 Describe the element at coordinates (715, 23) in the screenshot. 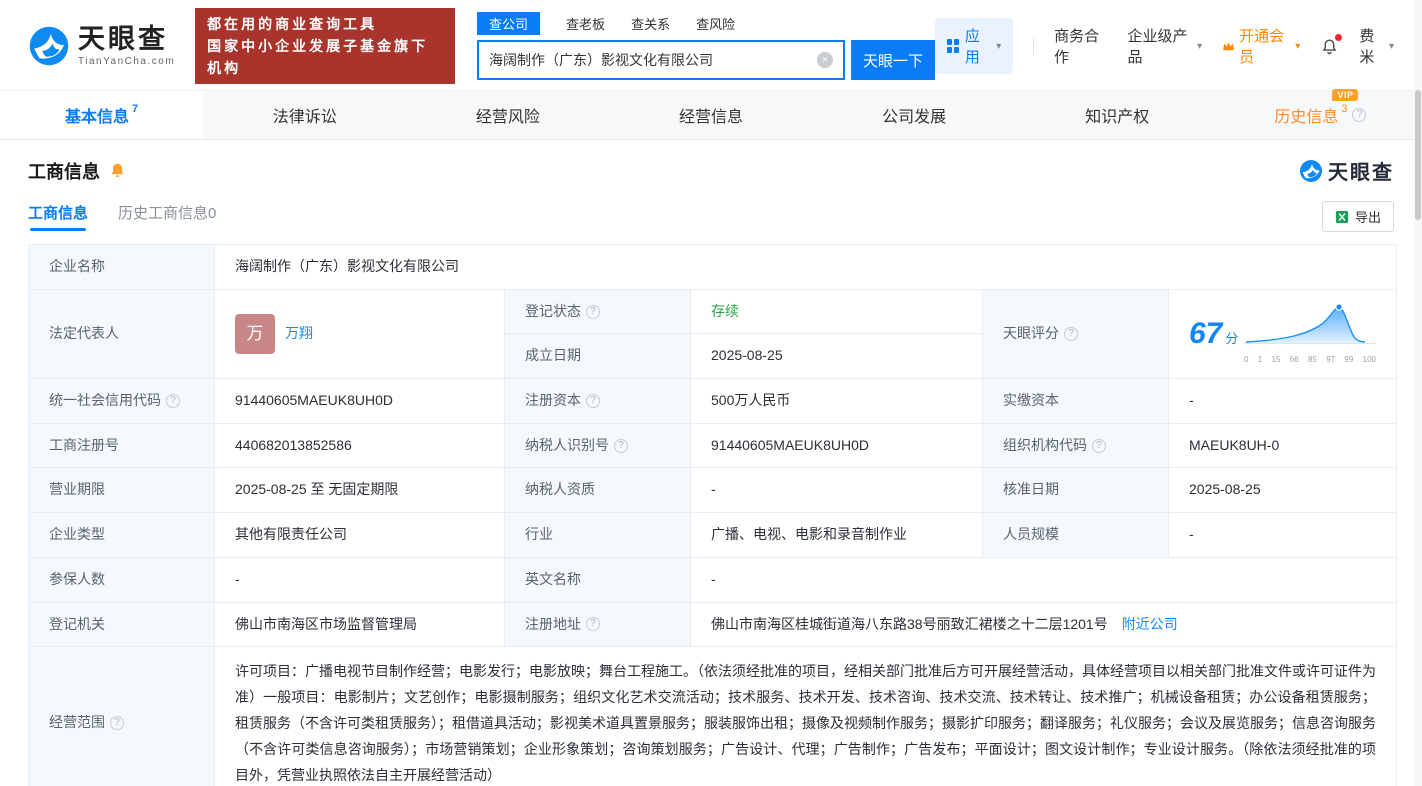

I see `search-tab-risk: 查风险` at that location.